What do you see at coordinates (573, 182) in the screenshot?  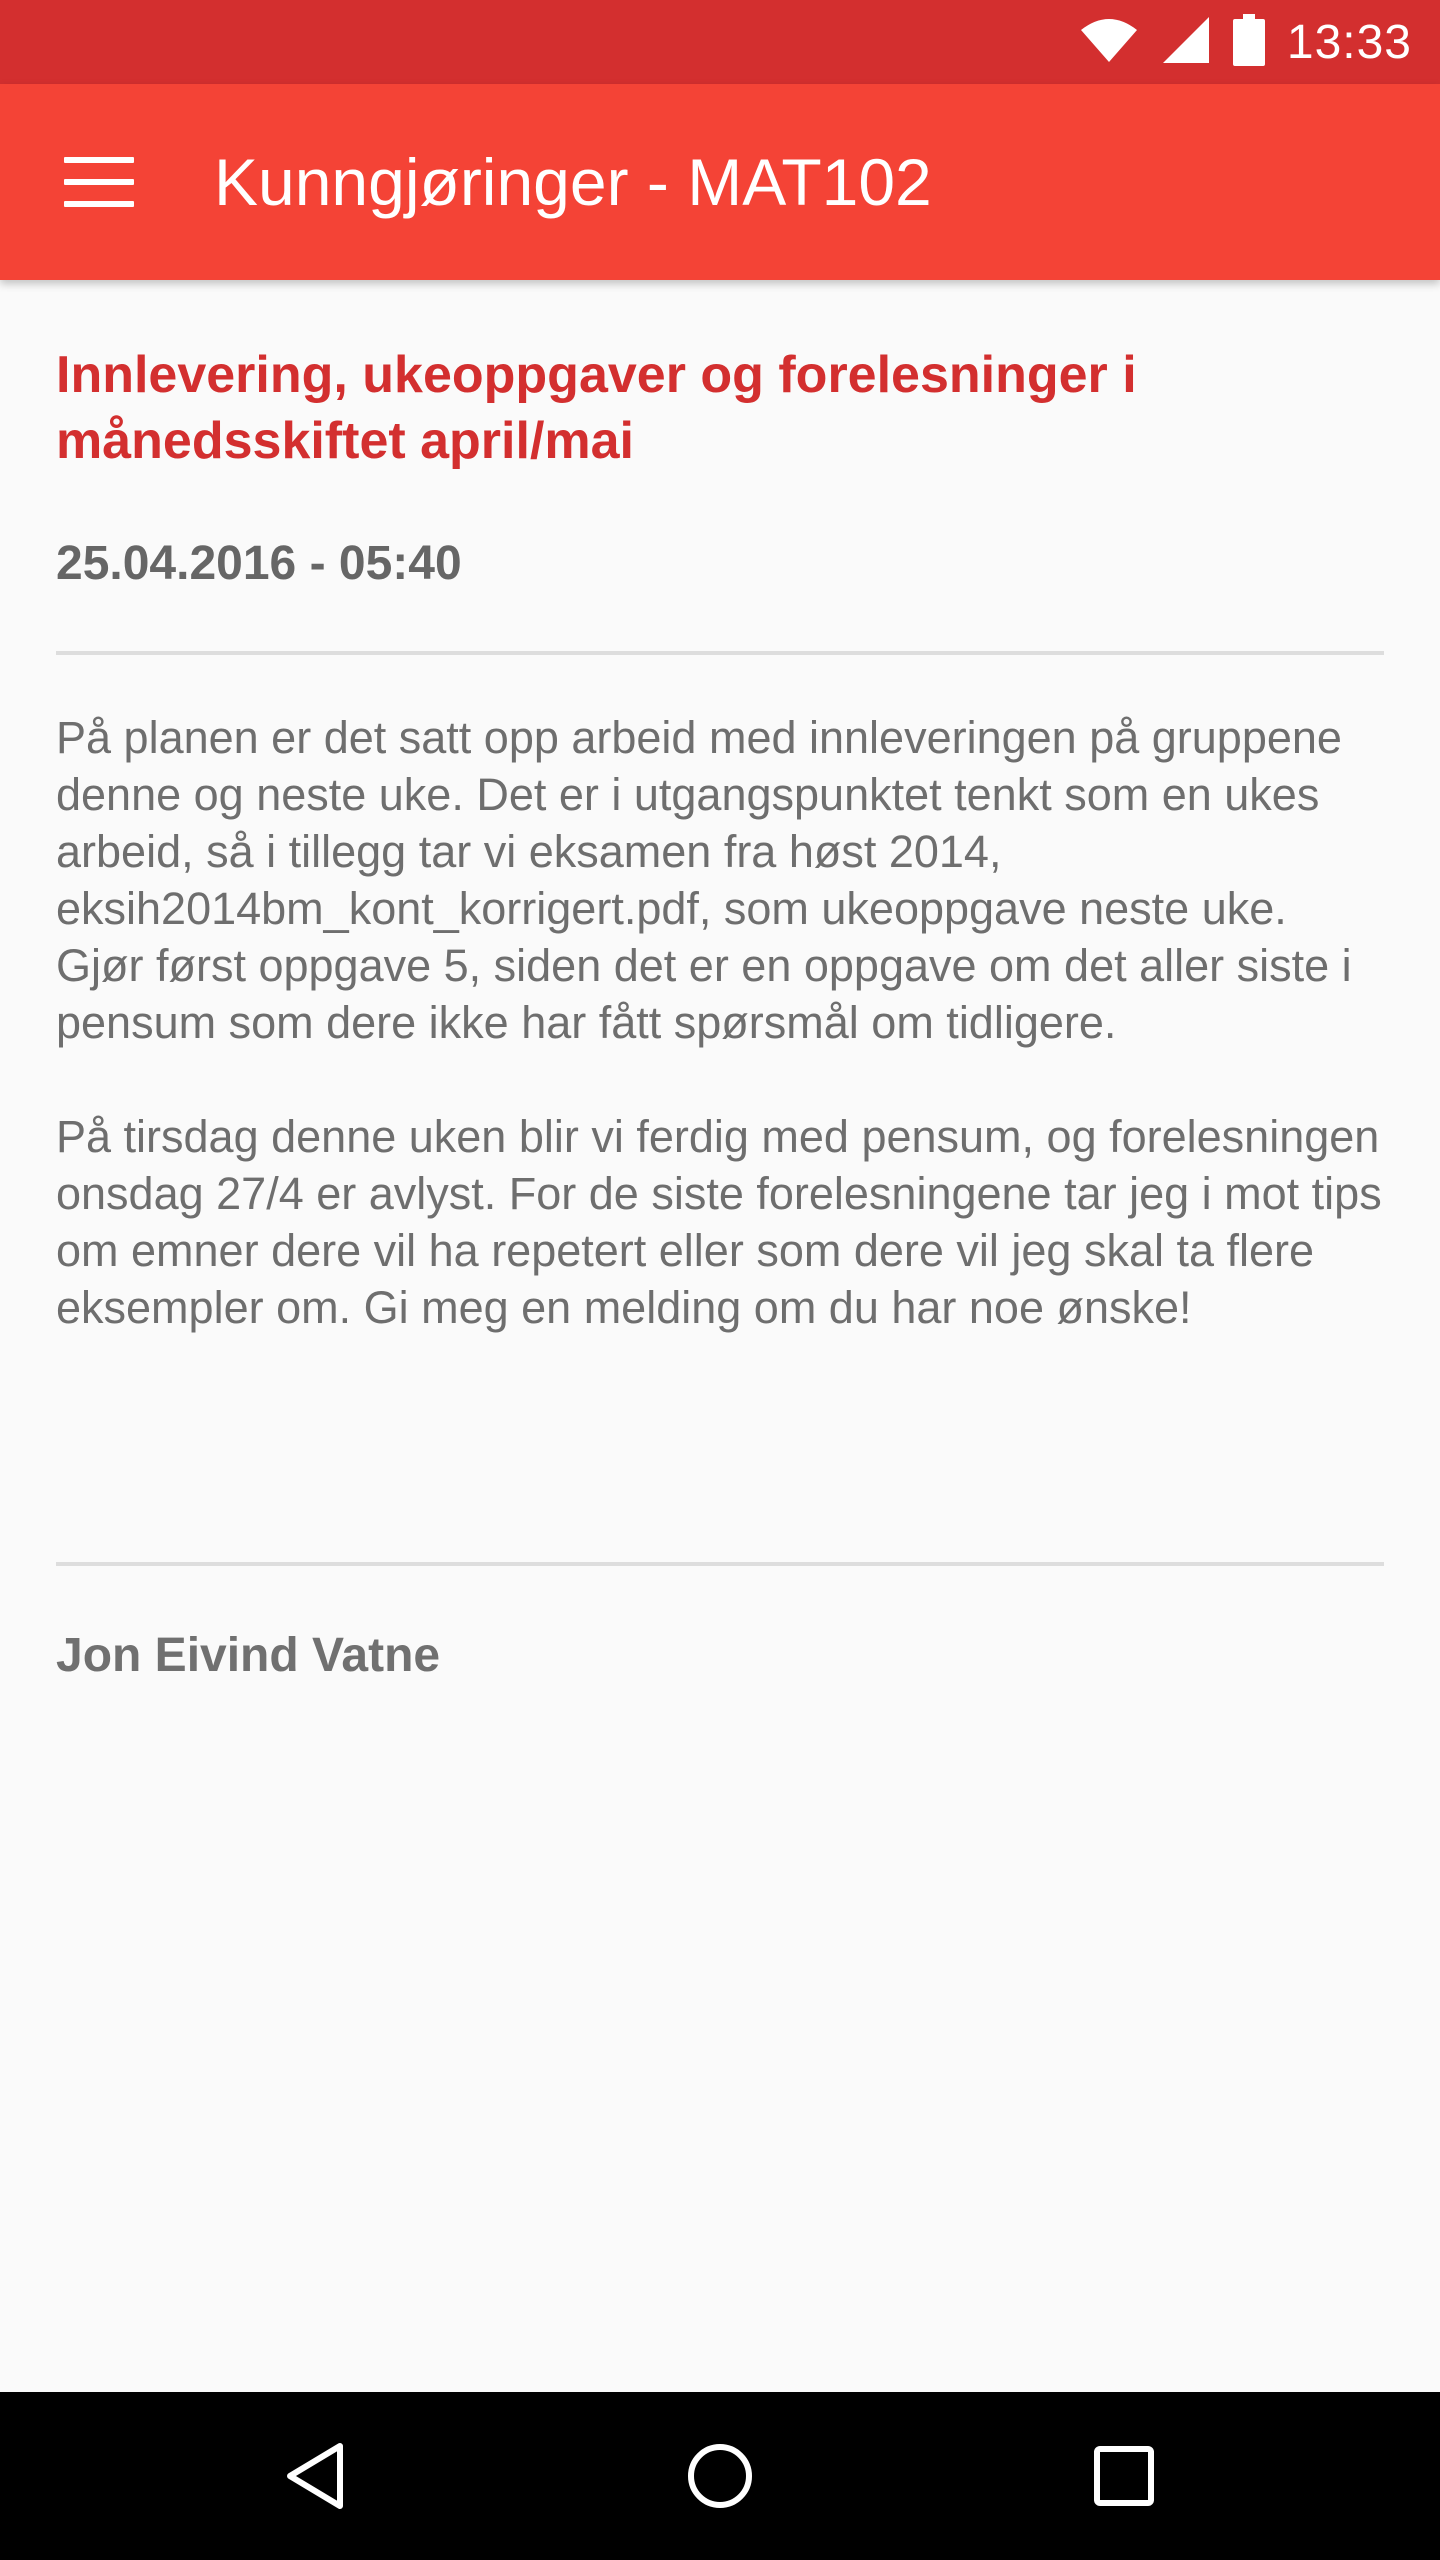 I see `app-title: Kunngjøringer - MAT102` at bounding box center [573, 182].